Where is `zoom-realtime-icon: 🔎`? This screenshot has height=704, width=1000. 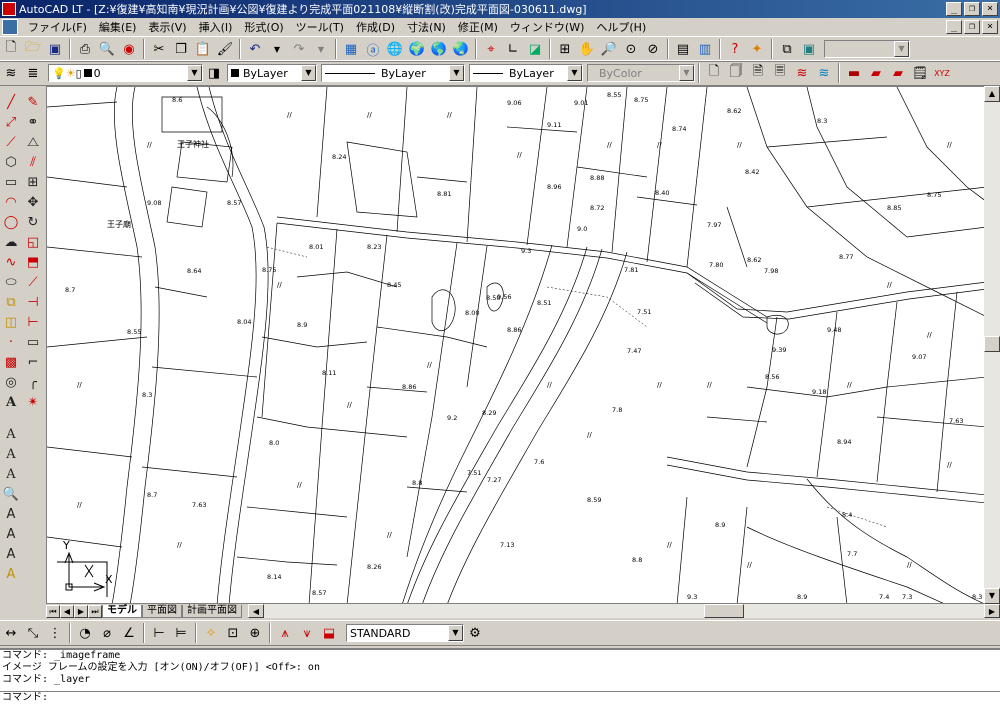
zoom-realtime-icon: 🔎 is located at coordinates (609, 49).